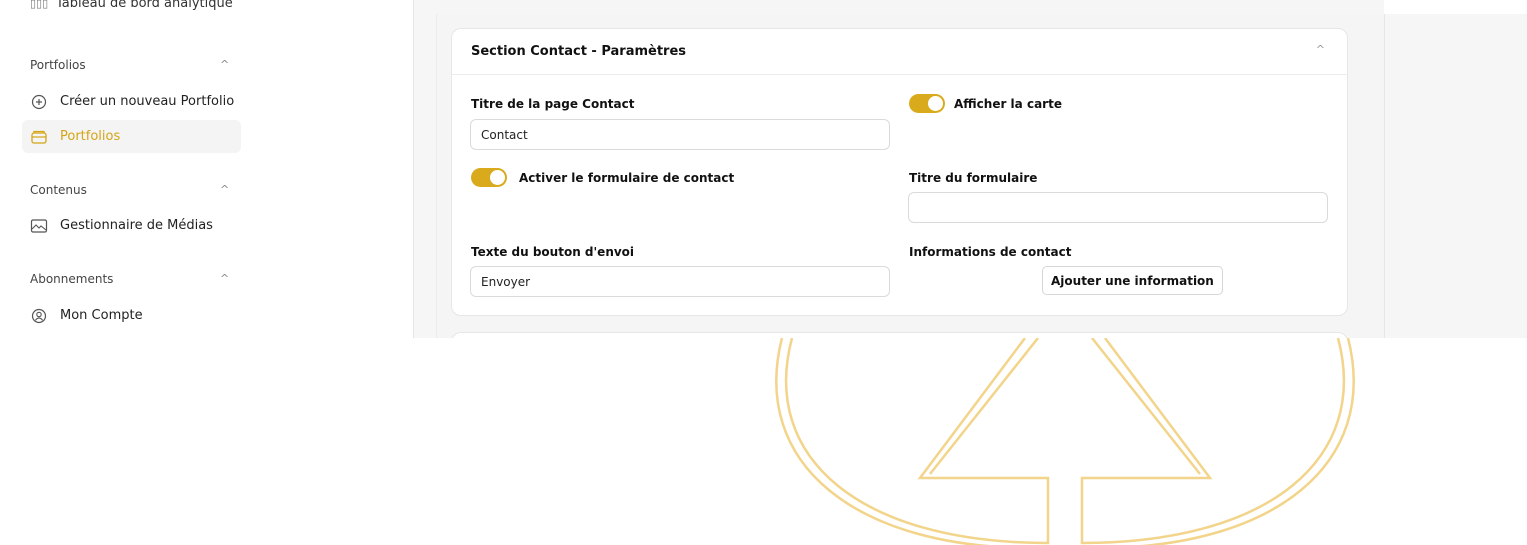 Image resolution: width=1527 pixels, height=545 pixels. I want to click on sidebar-item-label: Gestionnaire de Médias, so click(136, 225).